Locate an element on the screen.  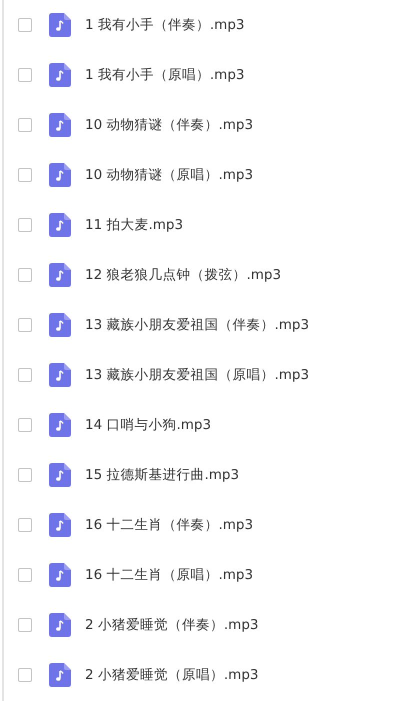
file-name: 10 动物猜谜（原唱）.mp3 is located at coordinates (169, 175).